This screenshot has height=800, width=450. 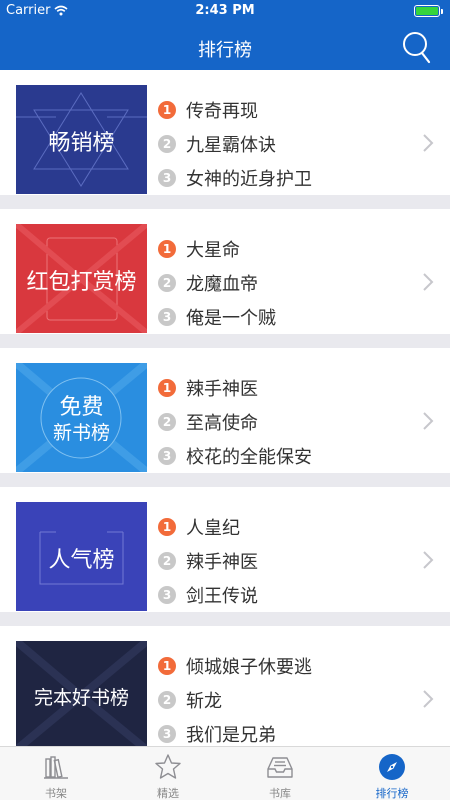 I want to click on book-title: 龙魔血帝, so click(x=222, y=284).